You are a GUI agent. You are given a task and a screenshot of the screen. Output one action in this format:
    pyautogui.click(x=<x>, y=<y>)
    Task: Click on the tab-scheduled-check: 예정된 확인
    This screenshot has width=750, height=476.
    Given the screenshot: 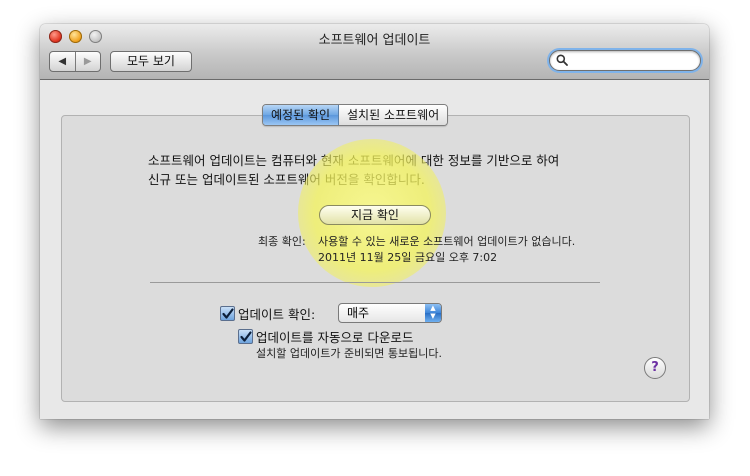 What is the action you would take?
    pyautogui.click(x=301, y=115)
    